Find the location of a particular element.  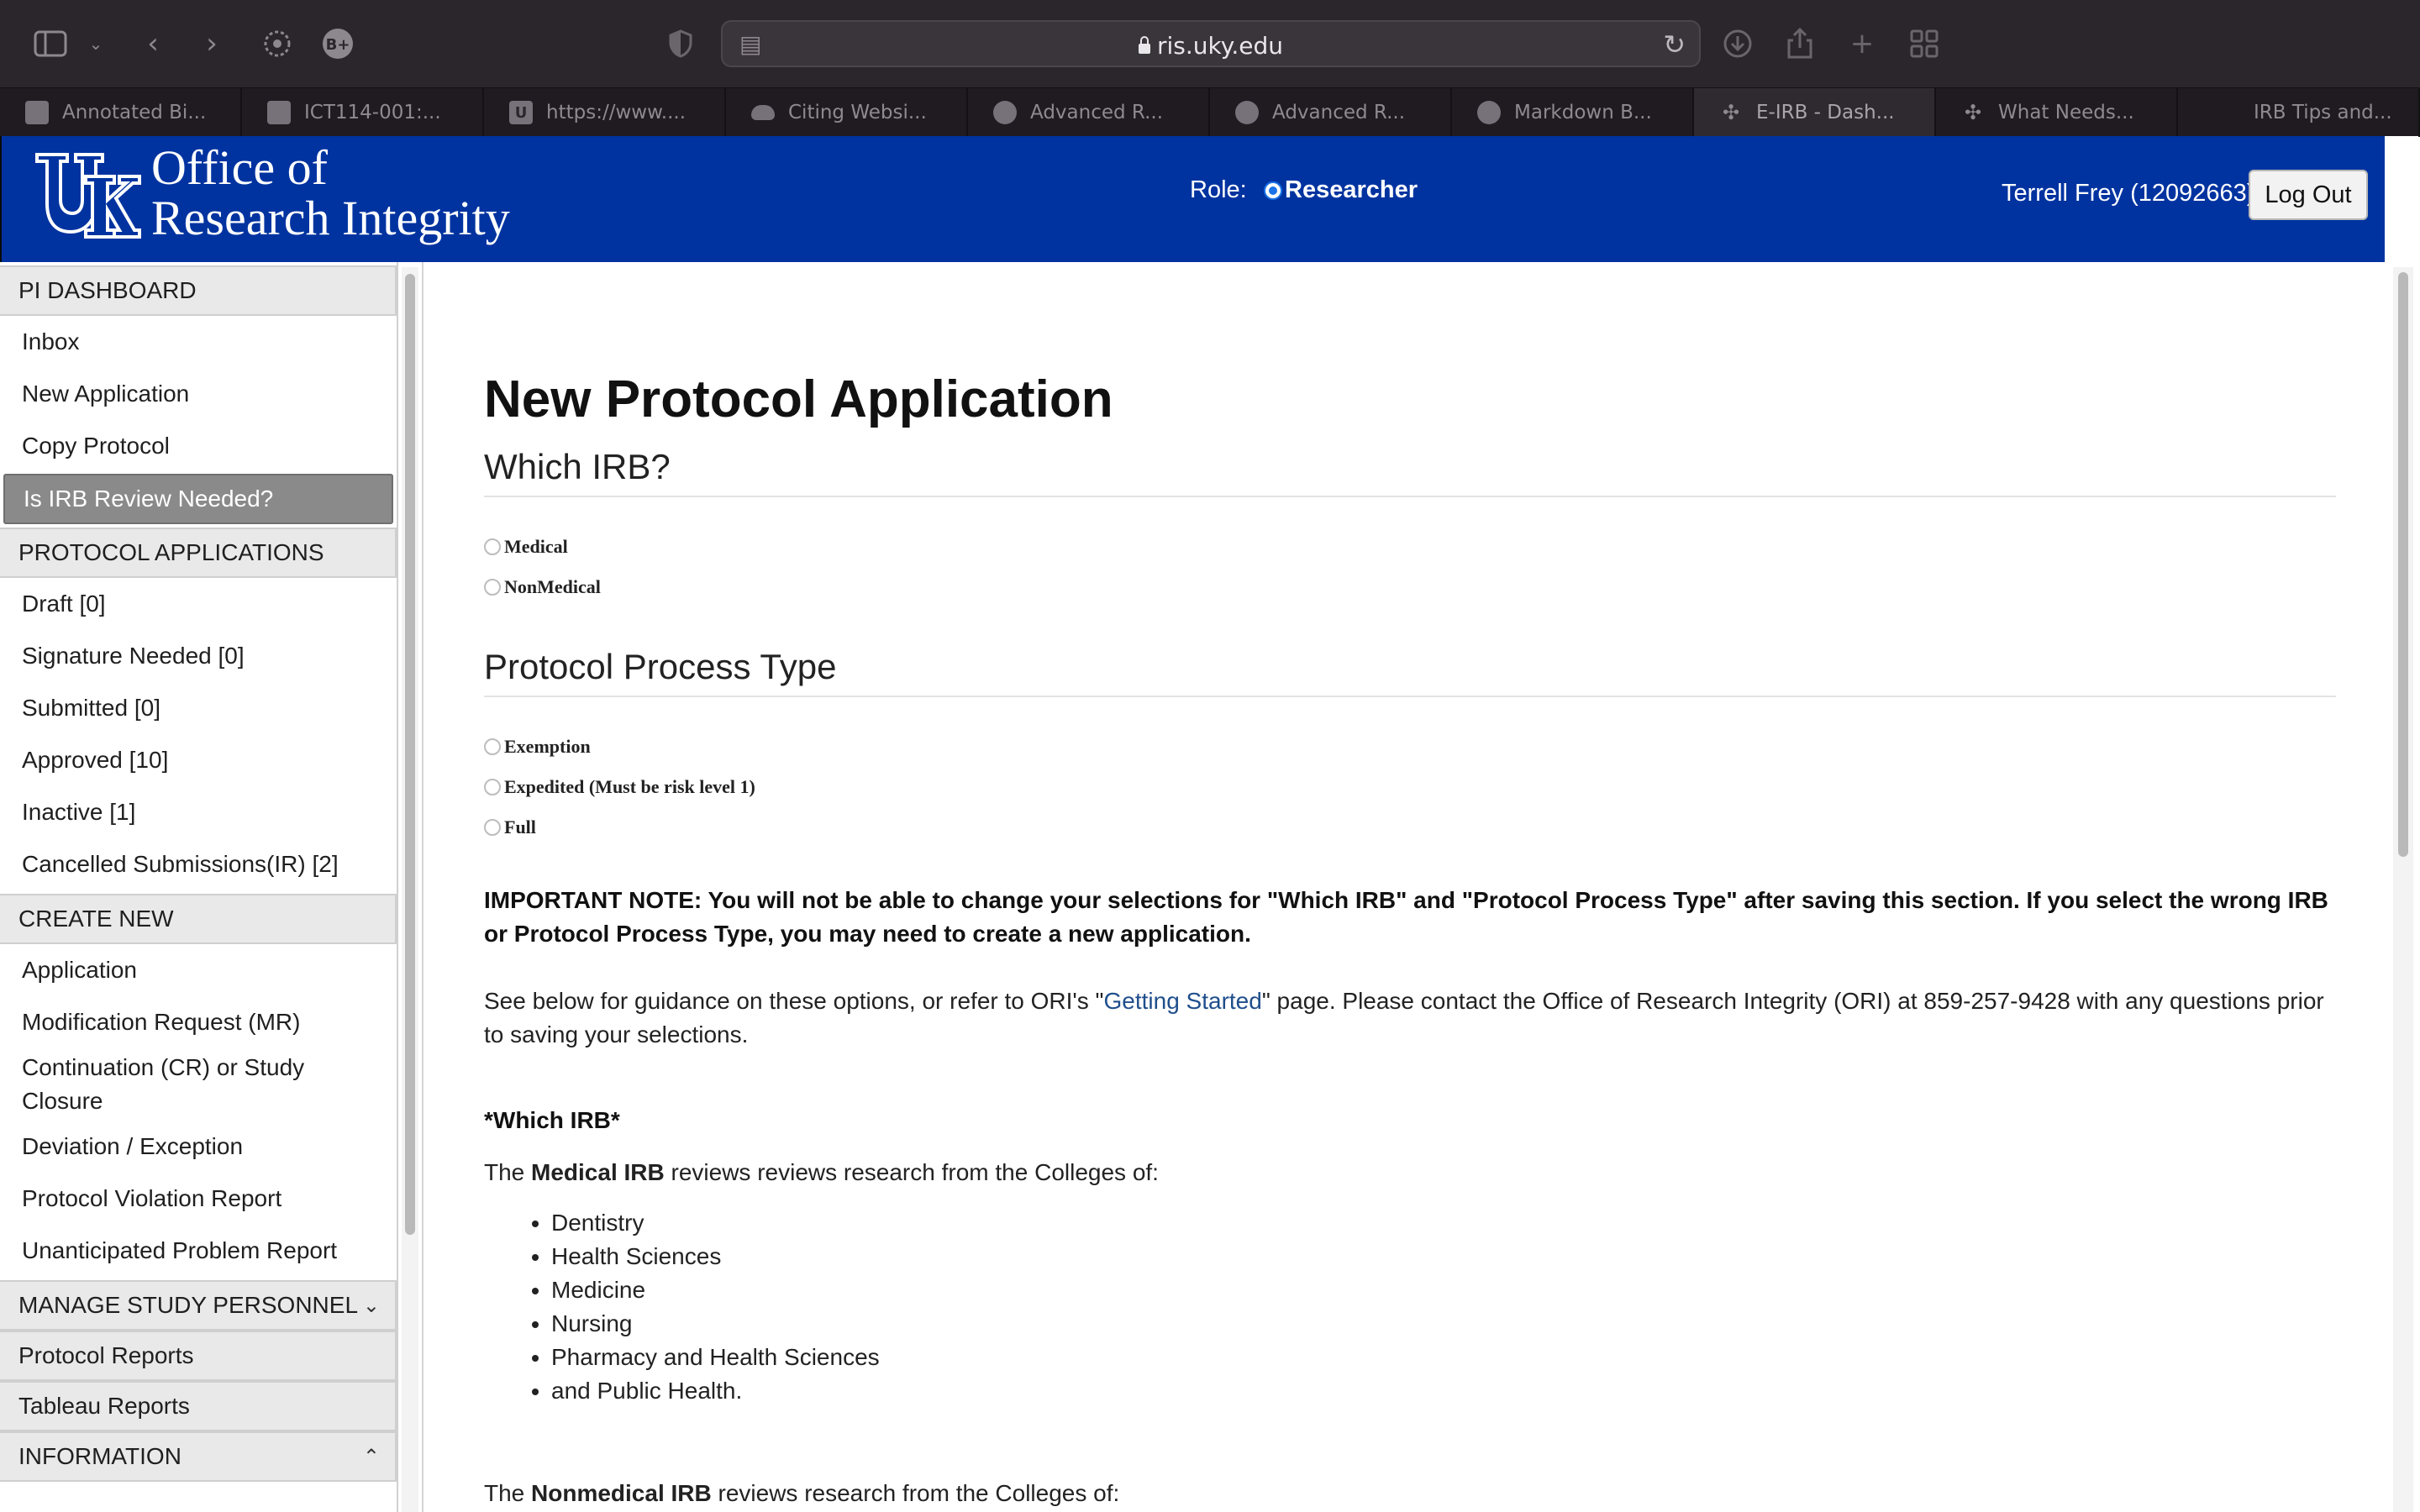

svg-text: B+ is located at coordinates (338, 45).